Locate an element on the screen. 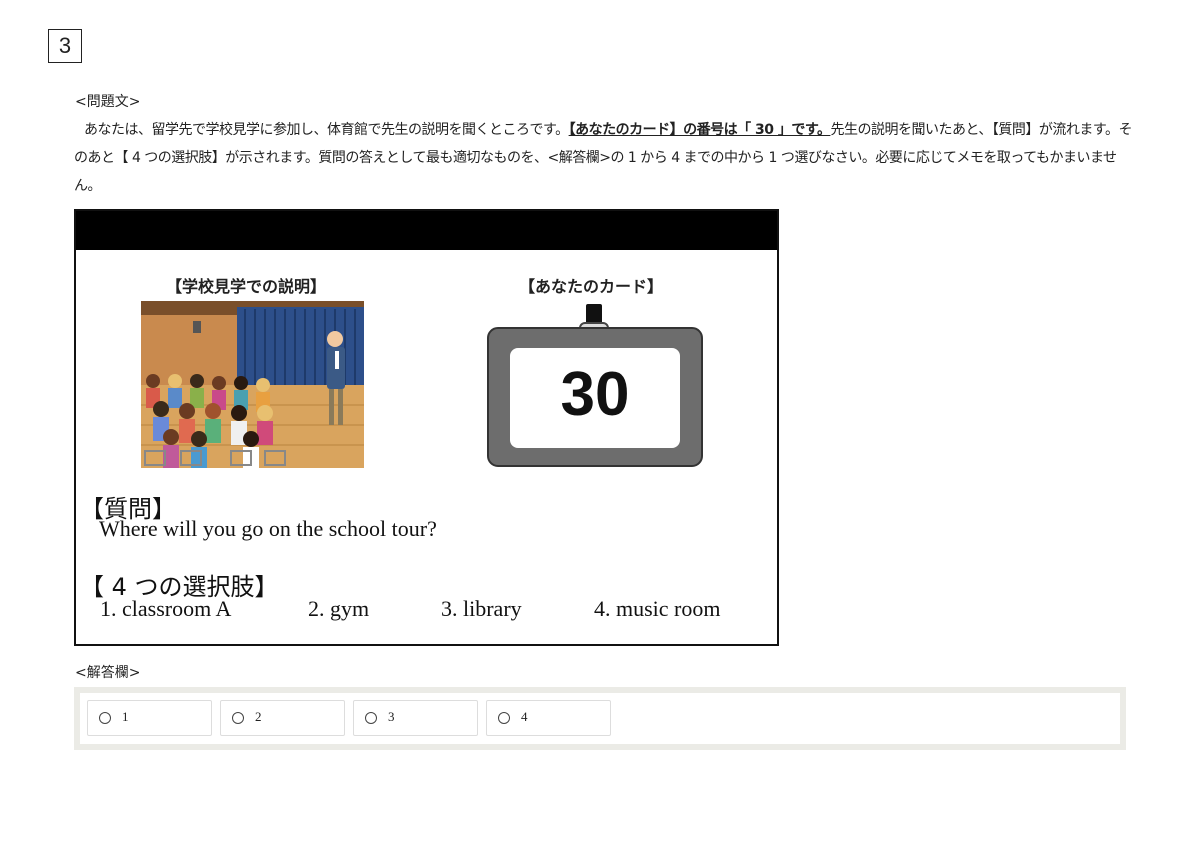 This screenshot has height=848, width=1200. answer-choice-1: 1 is located at coordinates (149, 718).